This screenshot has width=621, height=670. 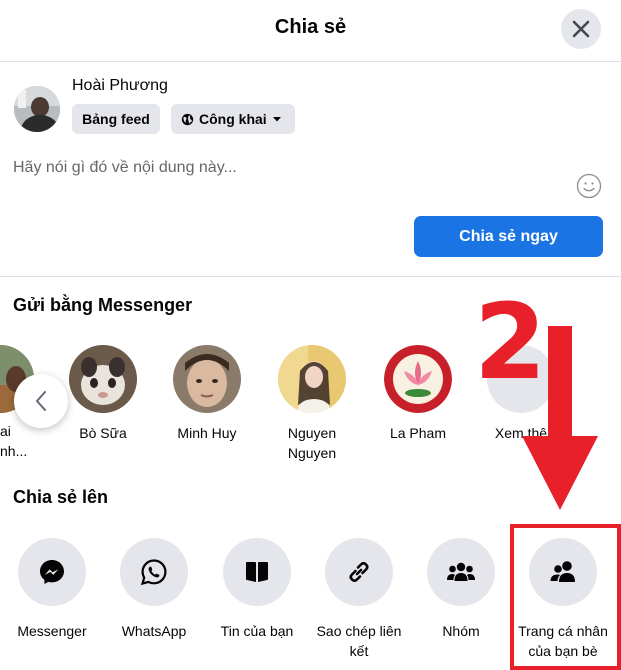 What do you see at coordinates (310, 276) in the screenshot?
I see `section-divider` at bounding box center [310, 276].